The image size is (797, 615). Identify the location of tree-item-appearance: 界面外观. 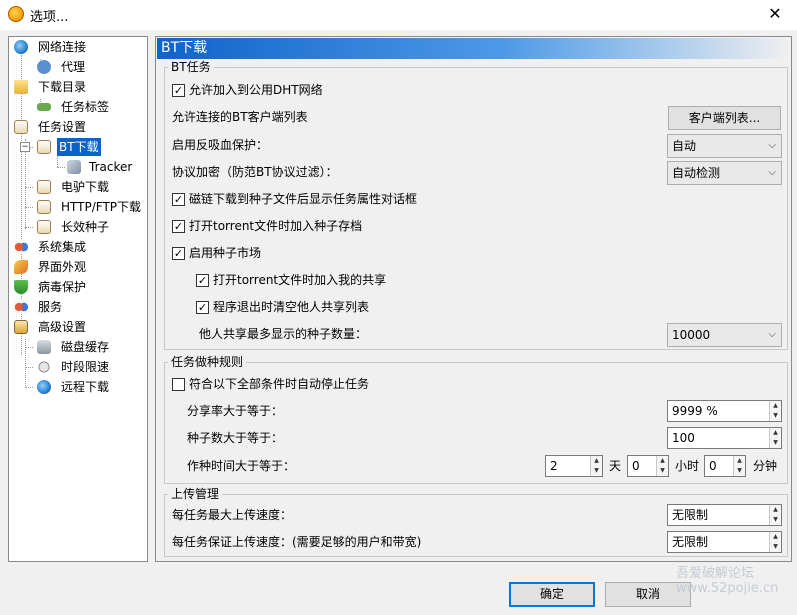
(79, 267).